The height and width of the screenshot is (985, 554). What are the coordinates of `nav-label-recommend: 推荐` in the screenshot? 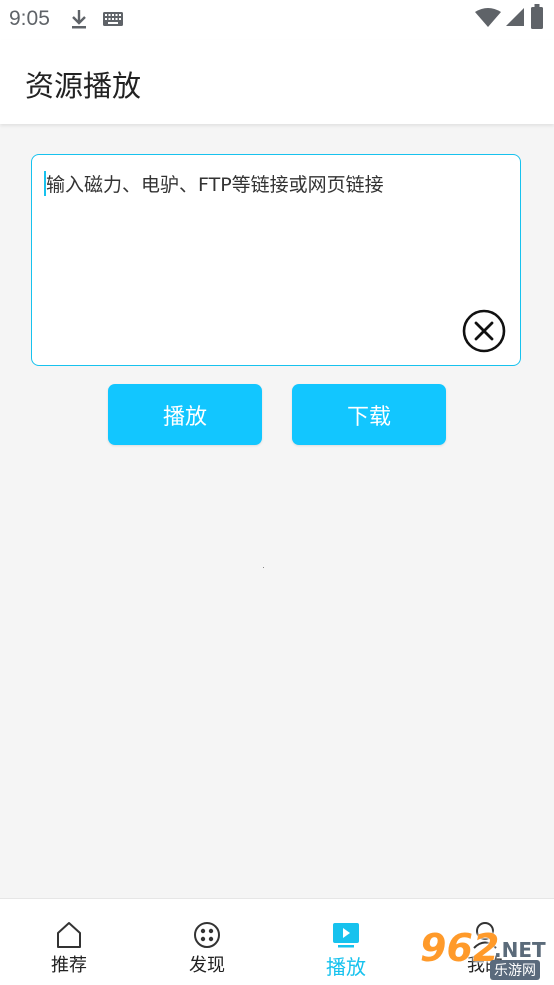 It's located at (69, 965).